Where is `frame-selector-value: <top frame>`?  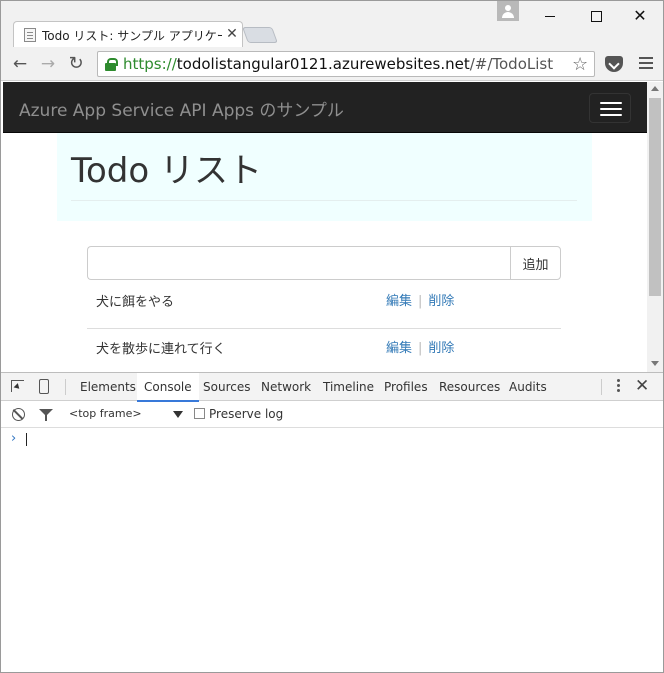 frame-selector-value: <top frame> is located at coordinates (105, 413).